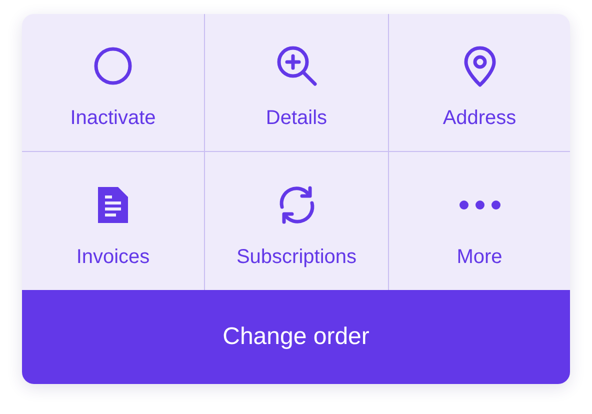  Describe the element at coordinates (479, 66) in the screenshot. I see `location-pin-icon` at that location.